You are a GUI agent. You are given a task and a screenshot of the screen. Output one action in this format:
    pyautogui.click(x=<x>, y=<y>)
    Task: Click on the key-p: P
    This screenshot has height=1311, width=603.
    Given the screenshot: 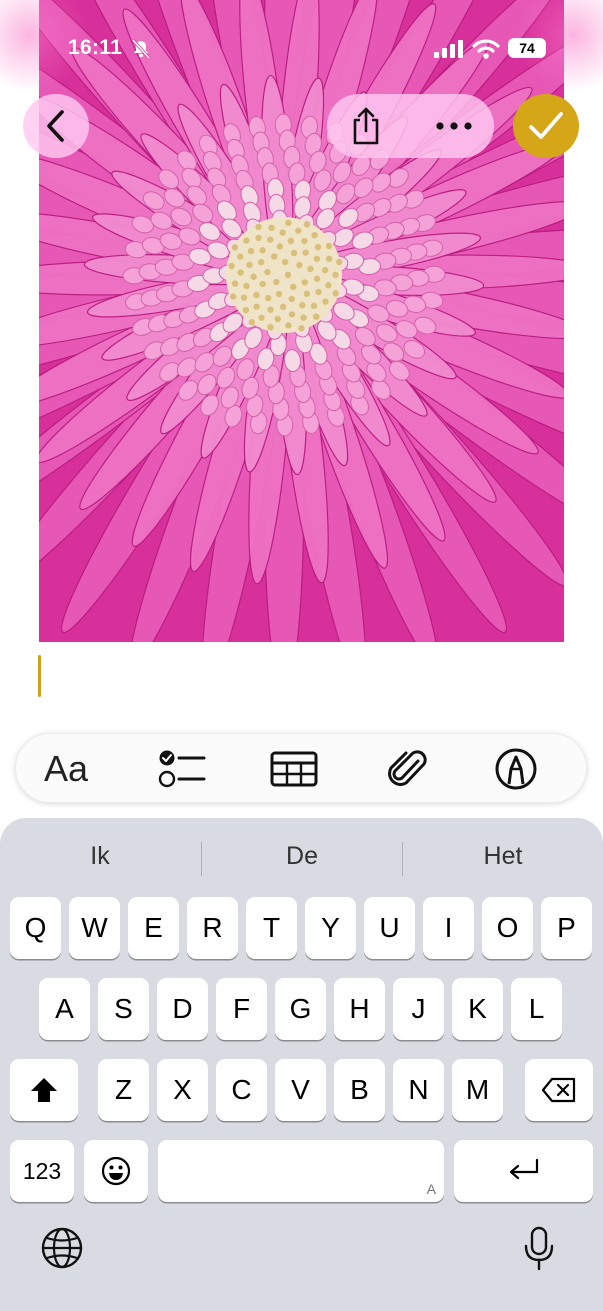 What is the action you would take?
    pyautogui.click(x=566, y=928)
    